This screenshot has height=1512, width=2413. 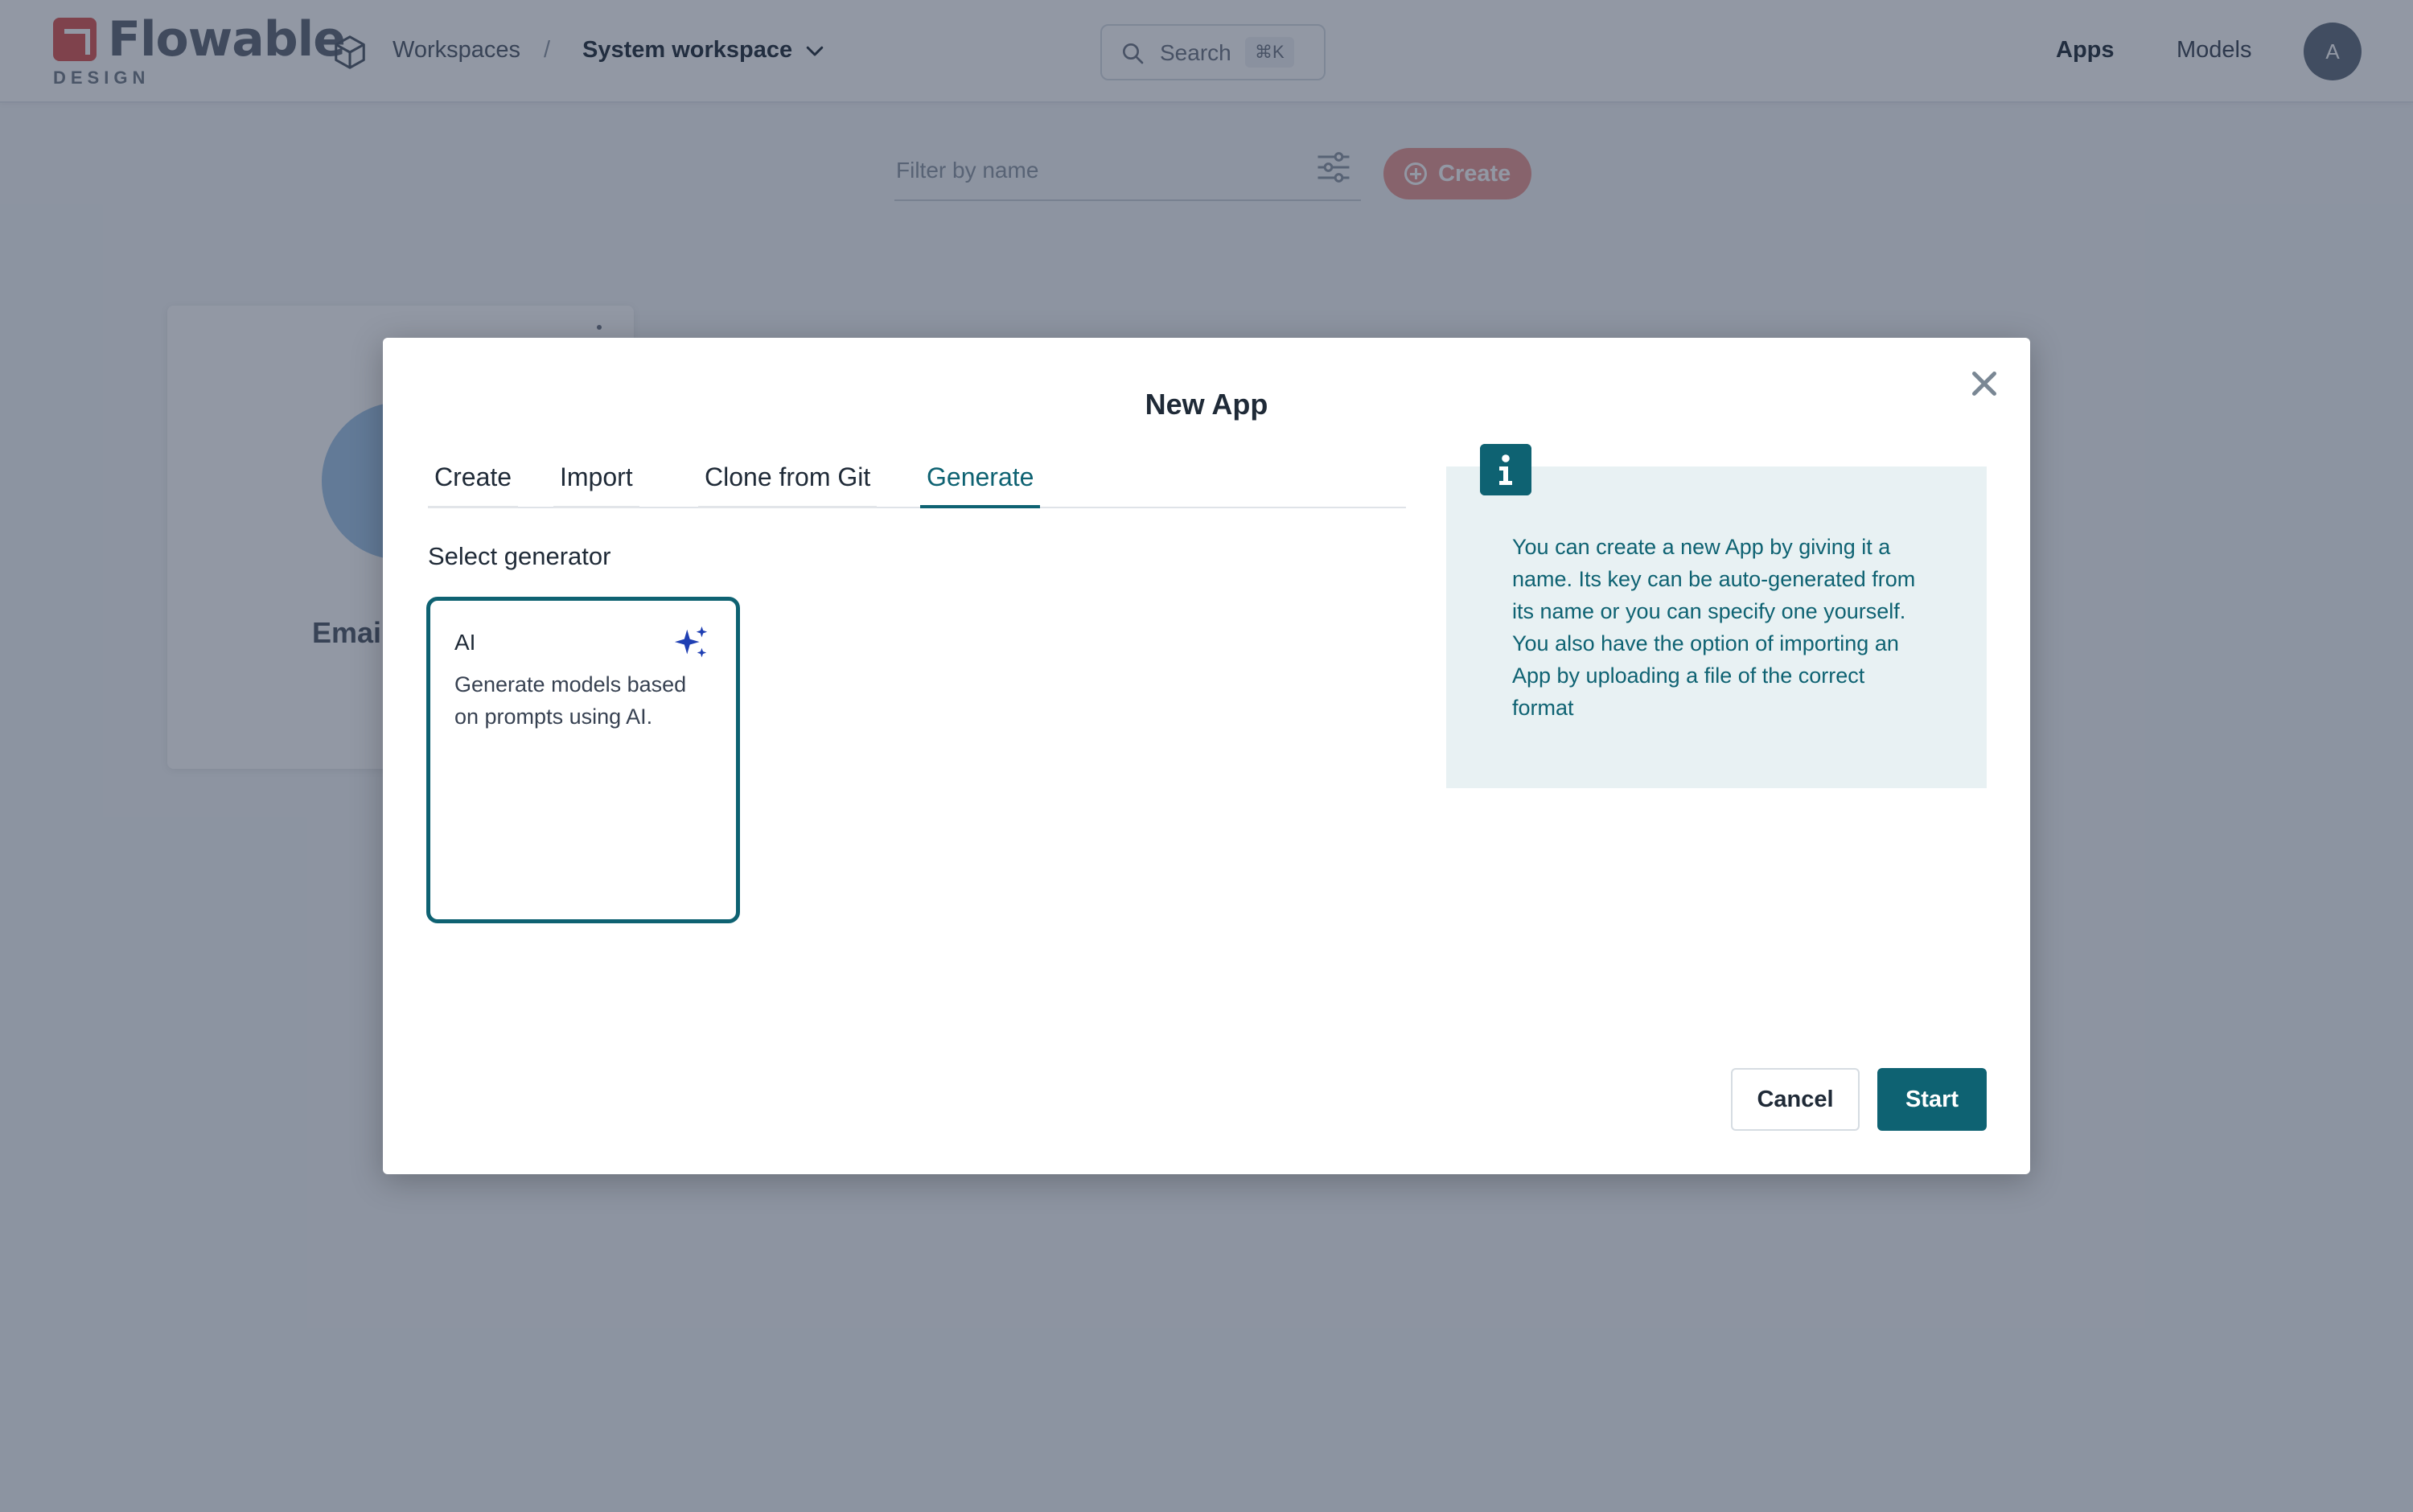 What do you see at coordinates (788, 483) in the screenshot?
I see `tab-clone-from-git: Clone from Git` at bounding box center [788, 483].